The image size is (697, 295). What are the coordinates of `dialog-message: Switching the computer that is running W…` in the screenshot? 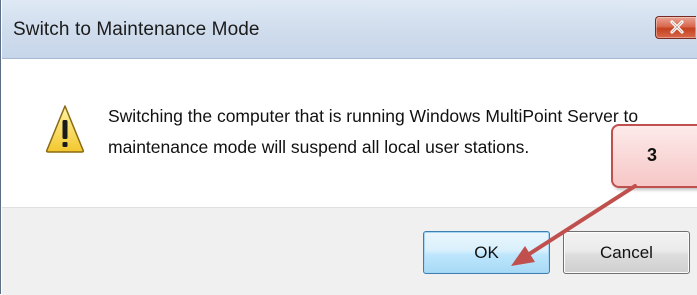 It's located at (373, 131).